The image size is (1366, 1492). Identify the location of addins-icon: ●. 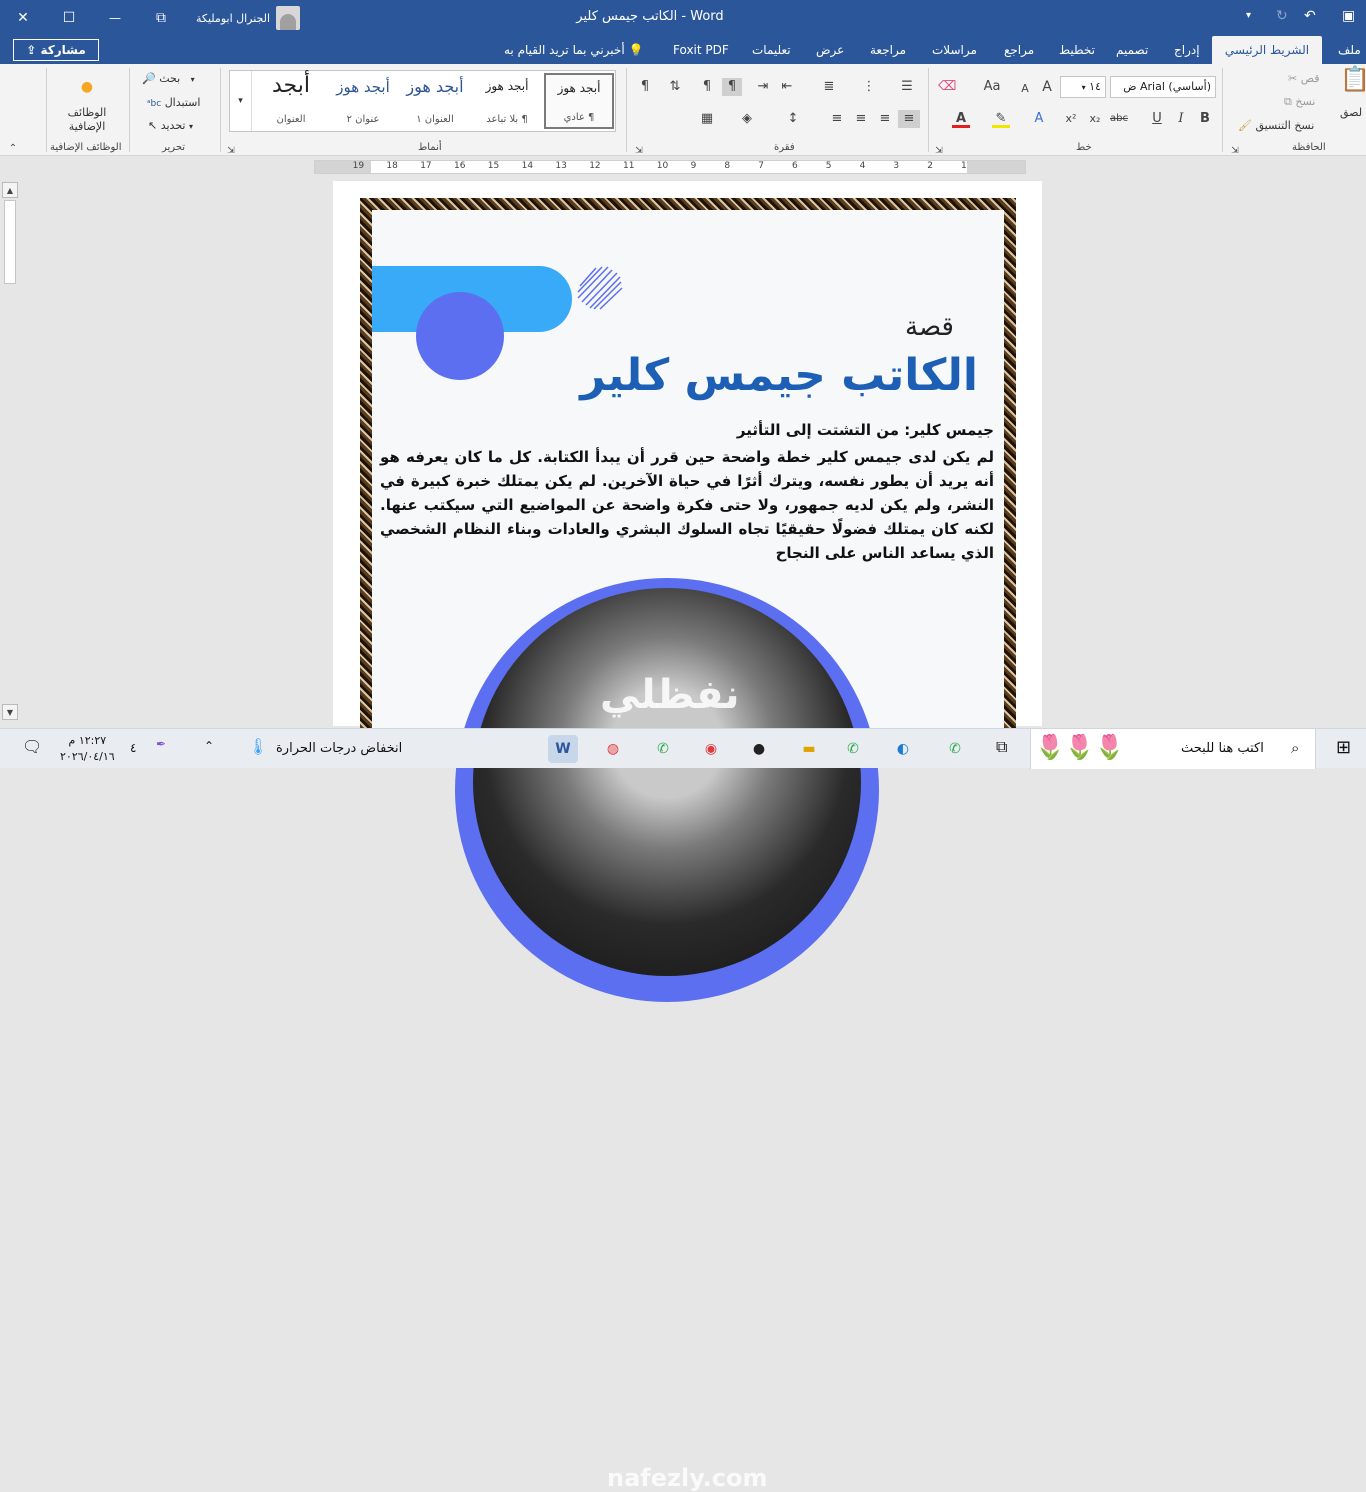
(87, 87).